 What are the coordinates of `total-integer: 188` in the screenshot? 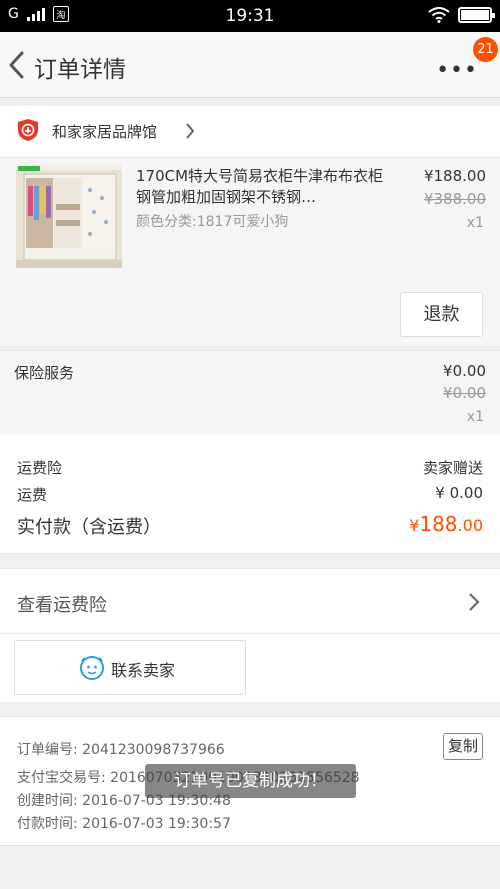 It's located at (438, 524).